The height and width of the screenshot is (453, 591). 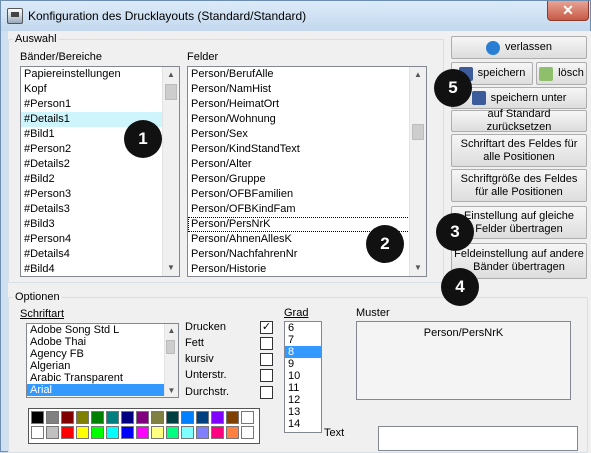 I want to click on list-item: Person/Wohnung, so click(x=307, y=119).